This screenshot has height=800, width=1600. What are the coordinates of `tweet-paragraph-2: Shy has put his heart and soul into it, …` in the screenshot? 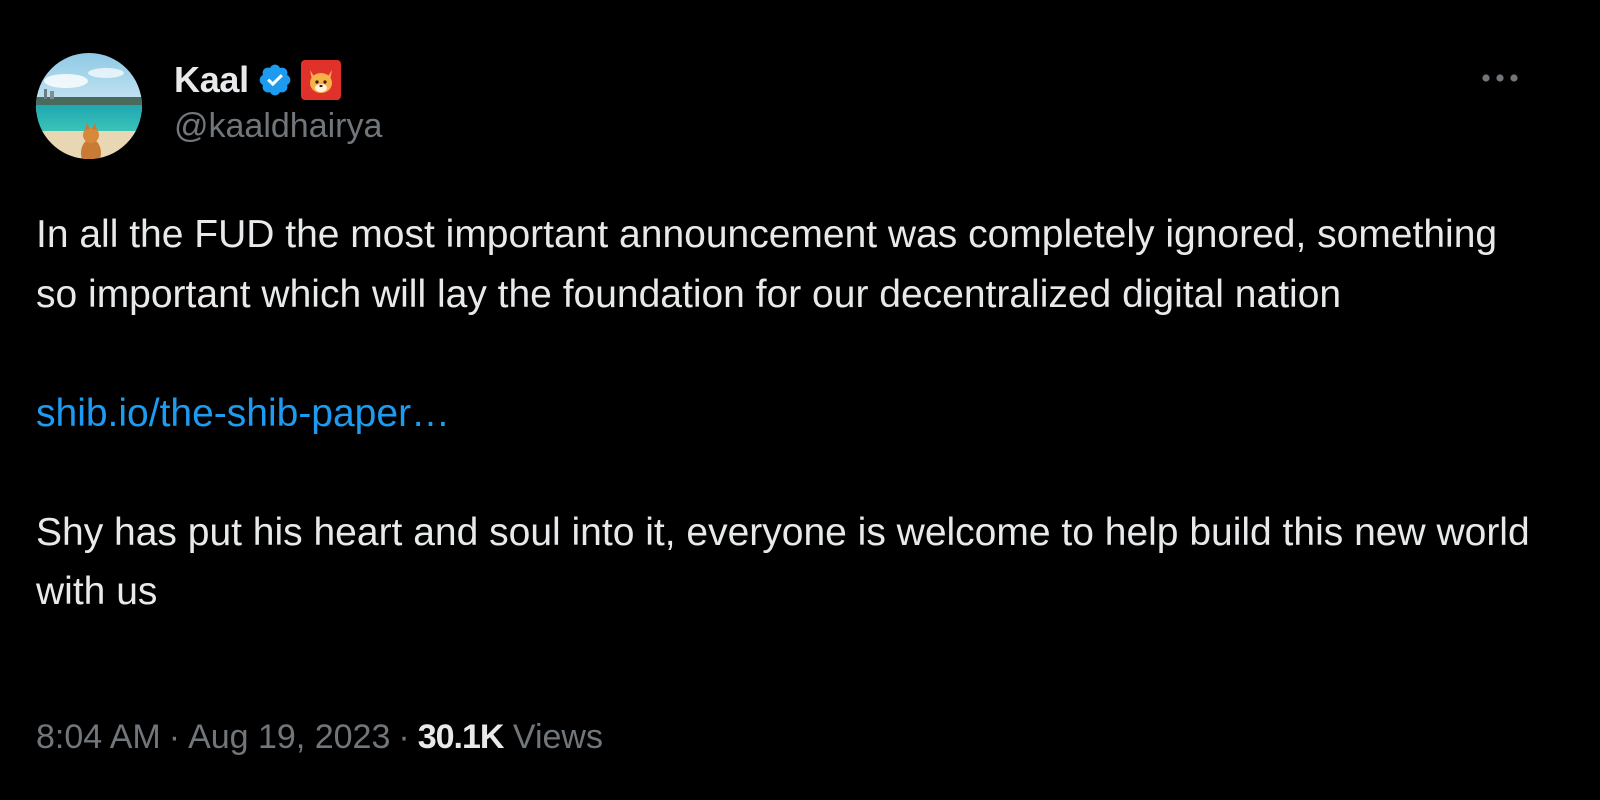 It's located at (783, 562).